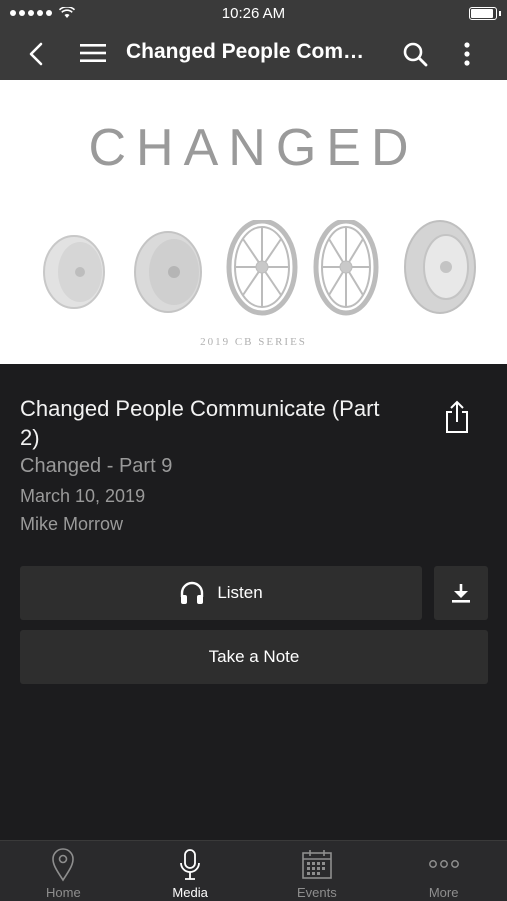  Describe the element at coordinates (443, 871) in the screenshot. I see `tab-more: More` at that location.